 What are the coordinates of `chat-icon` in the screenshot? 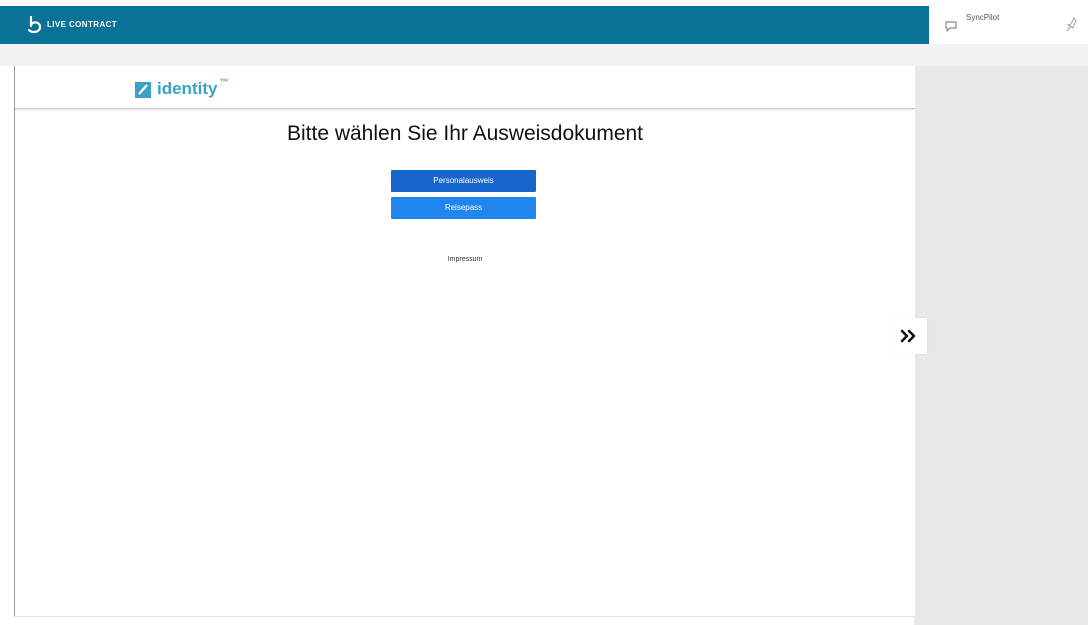 It's located at (951, 26).